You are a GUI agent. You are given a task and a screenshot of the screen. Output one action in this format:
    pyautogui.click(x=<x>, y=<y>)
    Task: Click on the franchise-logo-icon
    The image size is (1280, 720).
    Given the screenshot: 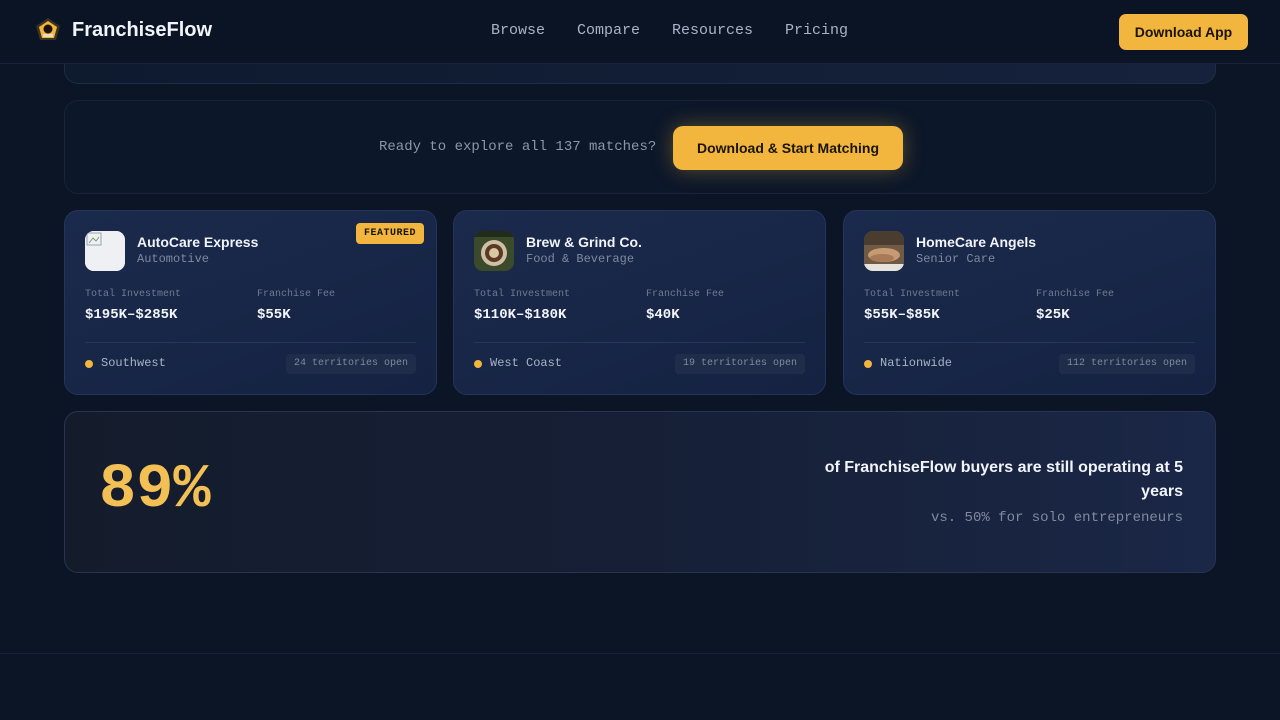 What is the action you would take?
    pyautogui.click(x=48, y=29)
    